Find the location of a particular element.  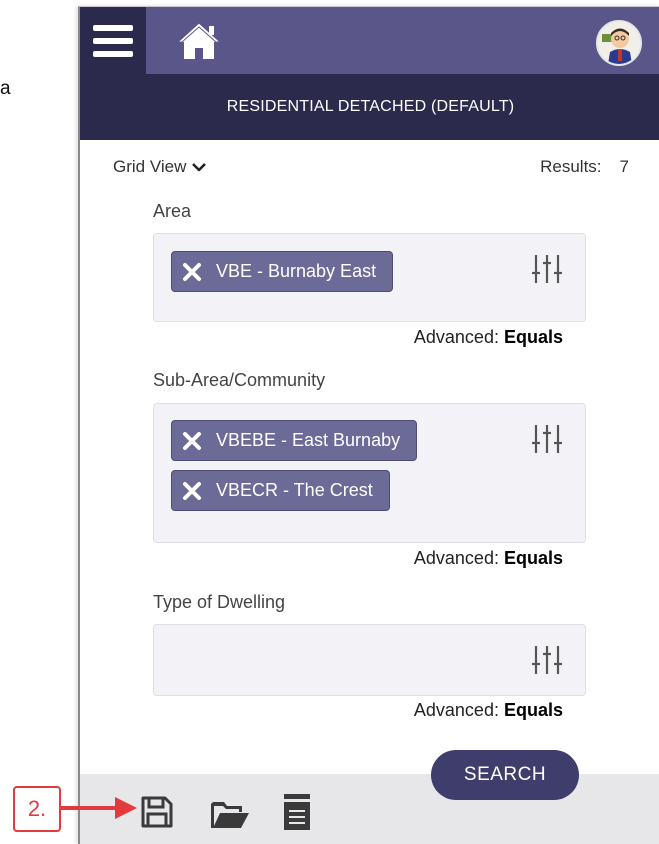

grid-view-toggle: Grid View is located at coordinates (160, 167).